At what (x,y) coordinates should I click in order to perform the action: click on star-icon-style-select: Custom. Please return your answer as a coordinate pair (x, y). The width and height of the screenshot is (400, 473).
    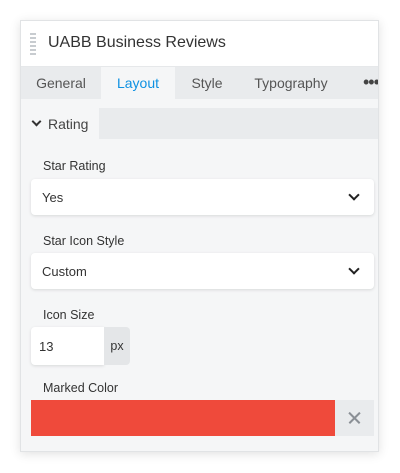
    Looking at the image, I should click on (202, 271).